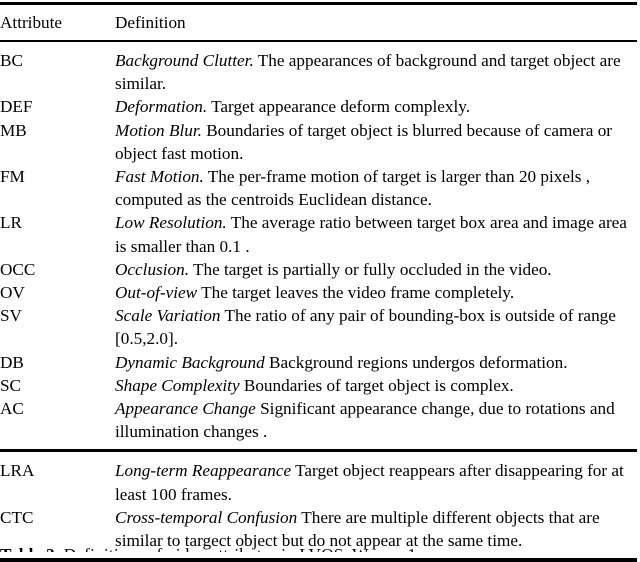 This screenshot has height=562, width=640. What do you see at coordinates (156, 293) in the screenshot?
I see `definition-term: Out-of-view` at bounding box center [156, 293].